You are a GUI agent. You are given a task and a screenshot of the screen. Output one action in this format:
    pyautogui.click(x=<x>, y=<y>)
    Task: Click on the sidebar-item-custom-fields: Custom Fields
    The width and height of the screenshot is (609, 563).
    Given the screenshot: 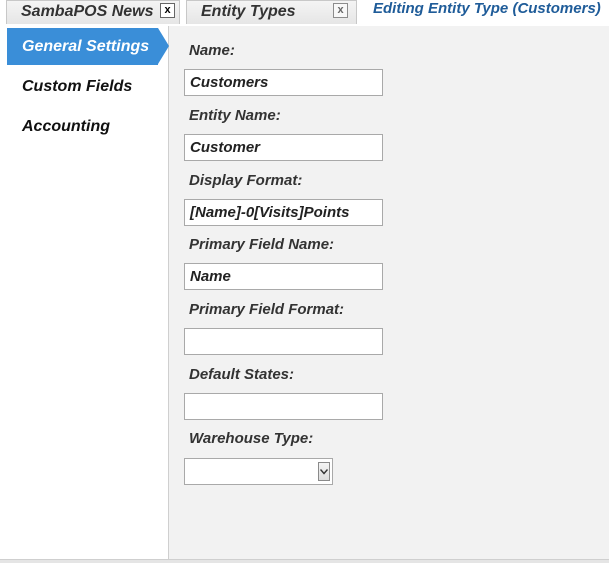 What is the action you would take?
    pyautogui.click(x=82, y=86)
    